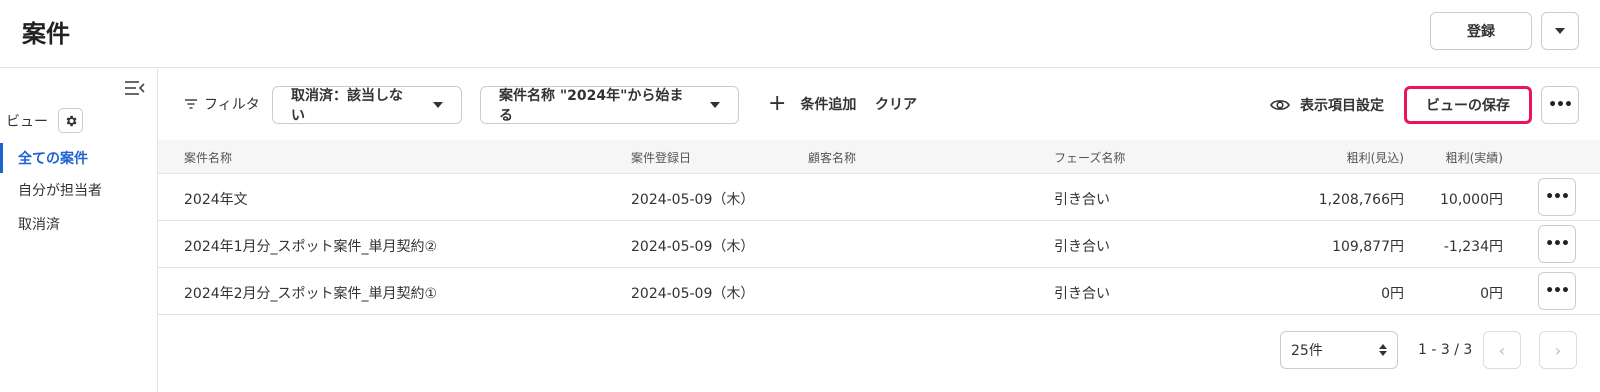  I want to click on plus-icon: +, so click(777, 103).